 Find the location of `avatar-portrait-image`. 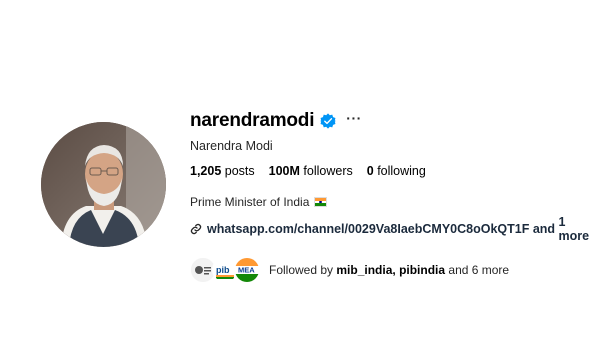

avatar-portrait-image is located at coordinates (103, 184).